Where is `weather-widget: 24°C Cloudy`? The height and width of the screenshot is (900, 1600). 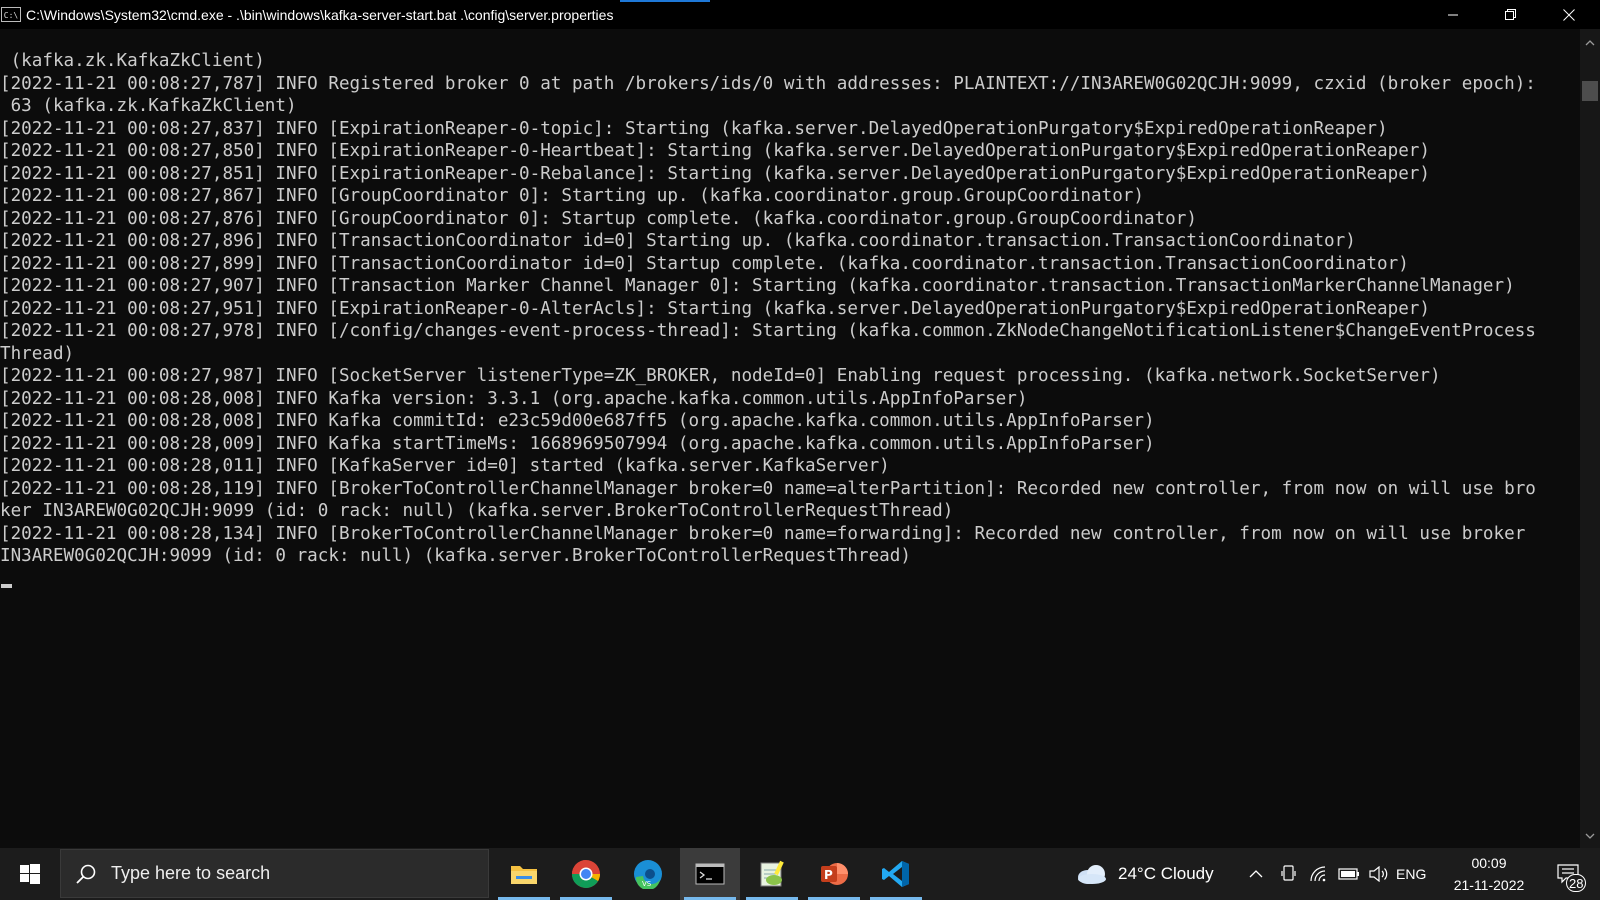
weather-widget: 24°C Cloudy is located at coordinates (1145, 874).